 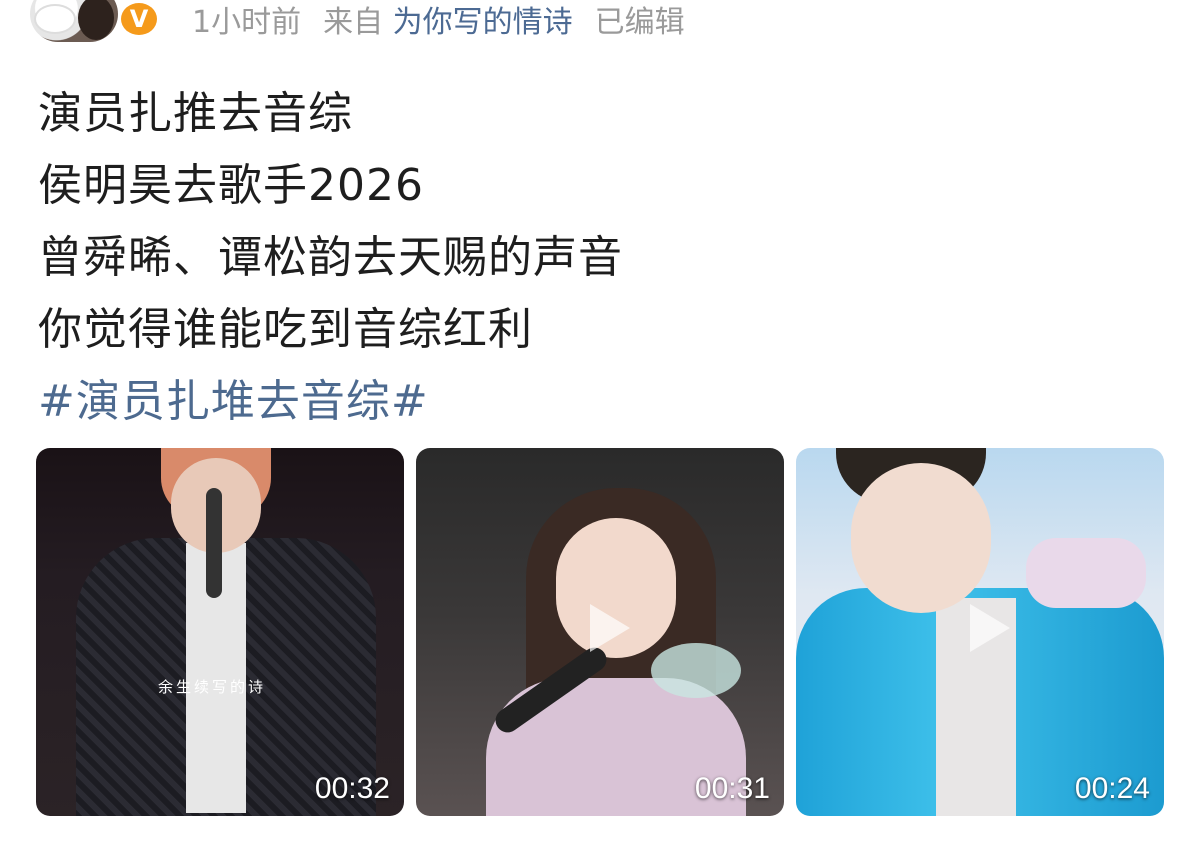 What do you see at coordinates (231, 185) in the screenshot?
I see `post-line: 侯明昊去歌手2026` at bounding box center [231, 185].